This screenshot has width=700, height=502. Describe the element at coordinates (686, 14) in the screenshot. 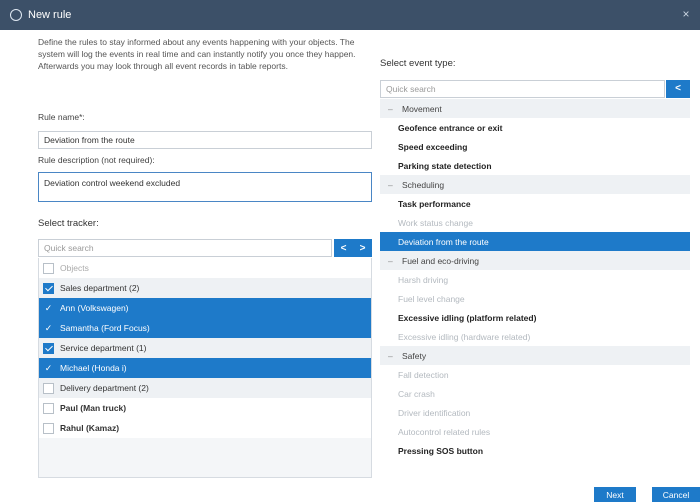

I see `close-icon: ×` at that location.